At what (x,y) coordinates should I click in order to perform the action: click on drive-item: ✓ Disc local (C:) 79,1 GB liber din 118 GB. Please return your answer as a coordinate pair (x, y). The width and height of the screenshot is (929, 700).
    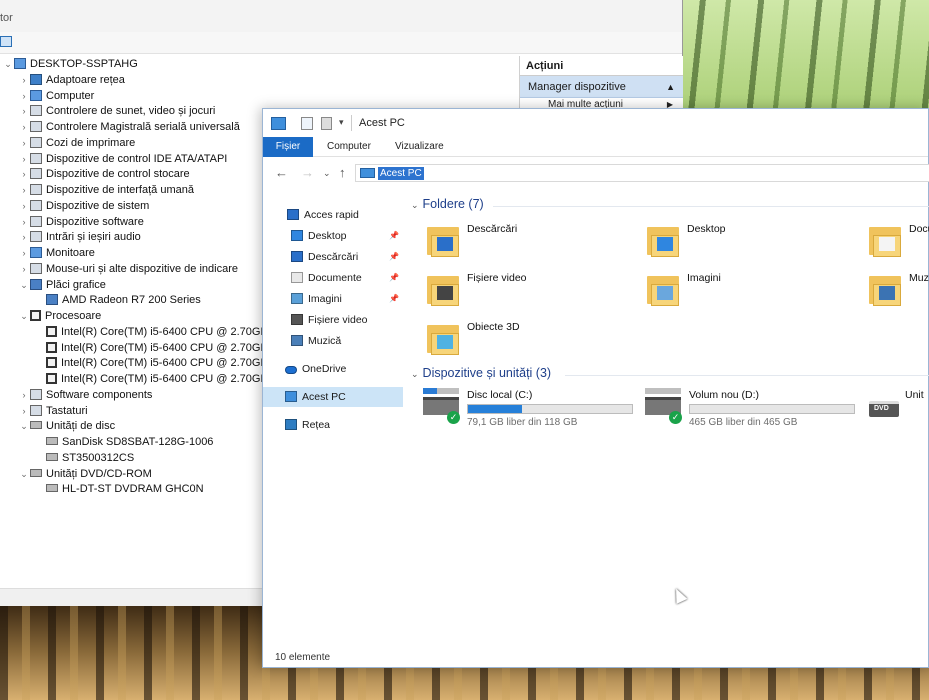
    Looking at the image, I should click on (533, 413).